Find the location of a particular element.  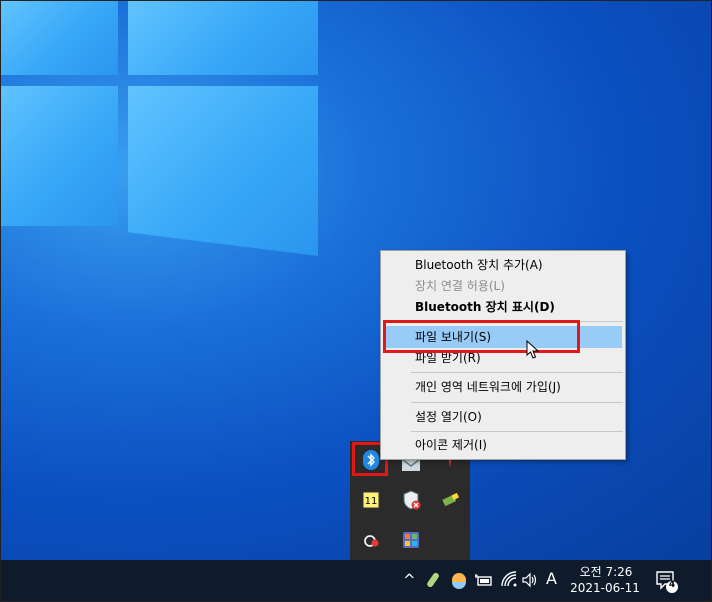

pen-tray-icon is located at coordinates (434, 582).